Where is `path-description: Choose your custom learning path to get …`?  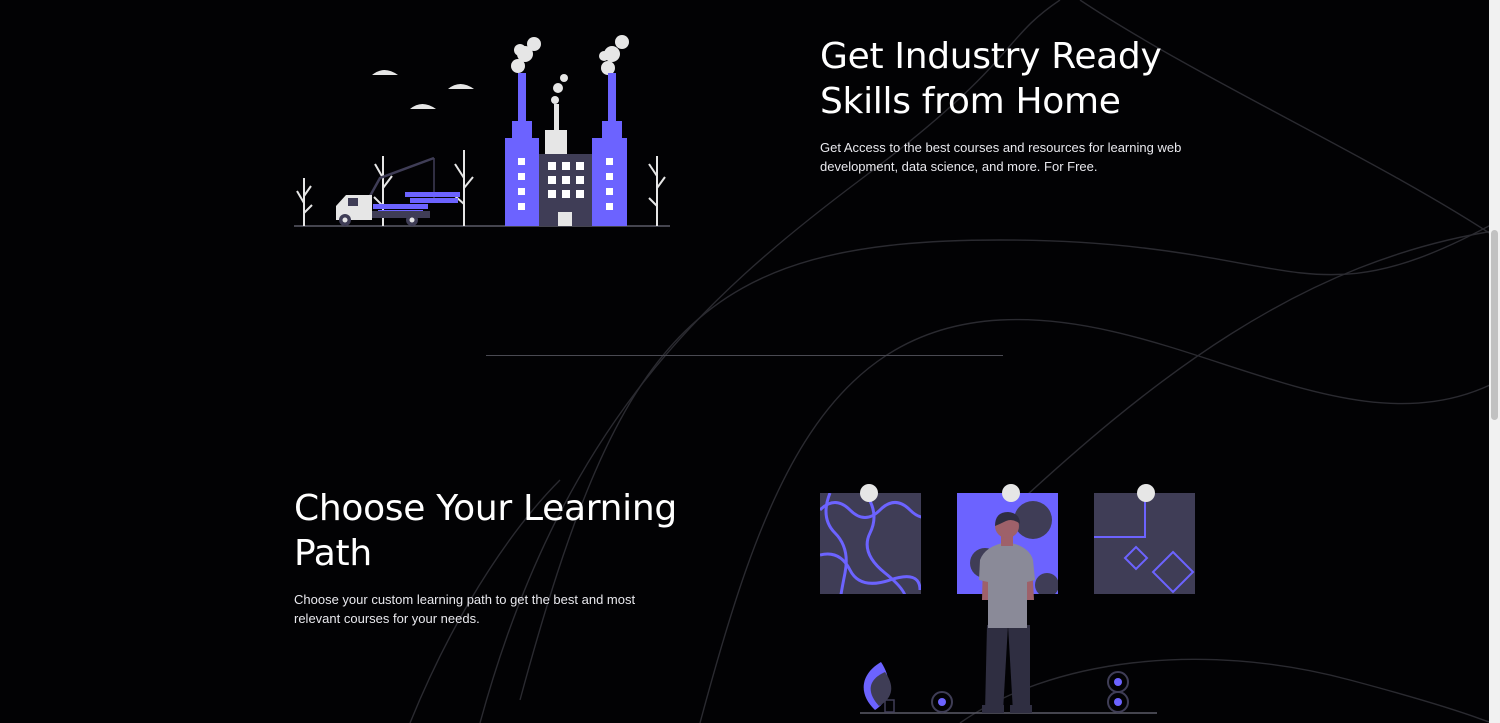 path-description: Choose your custom learning path to get … is located at coordinates (494, 609).